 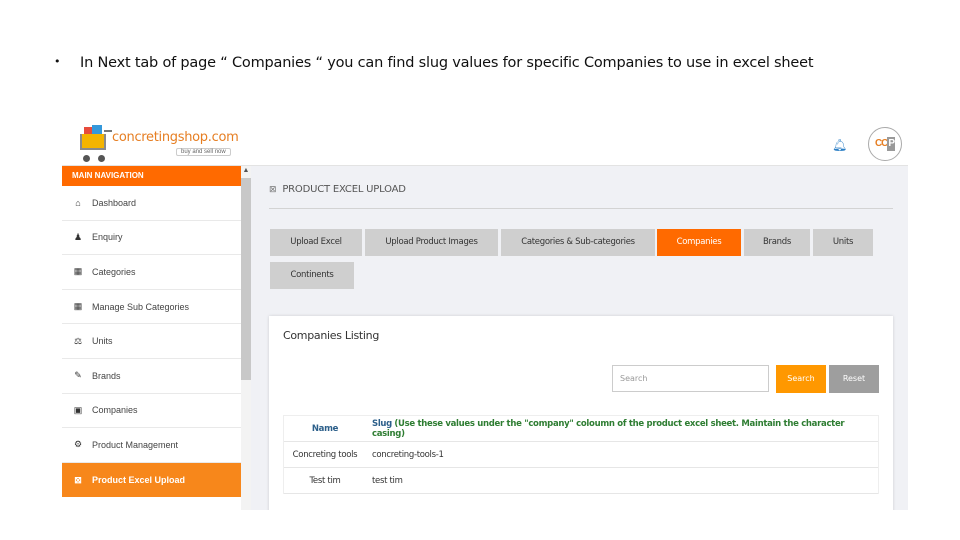 I want to click on divider, so click(x=581, y=208).